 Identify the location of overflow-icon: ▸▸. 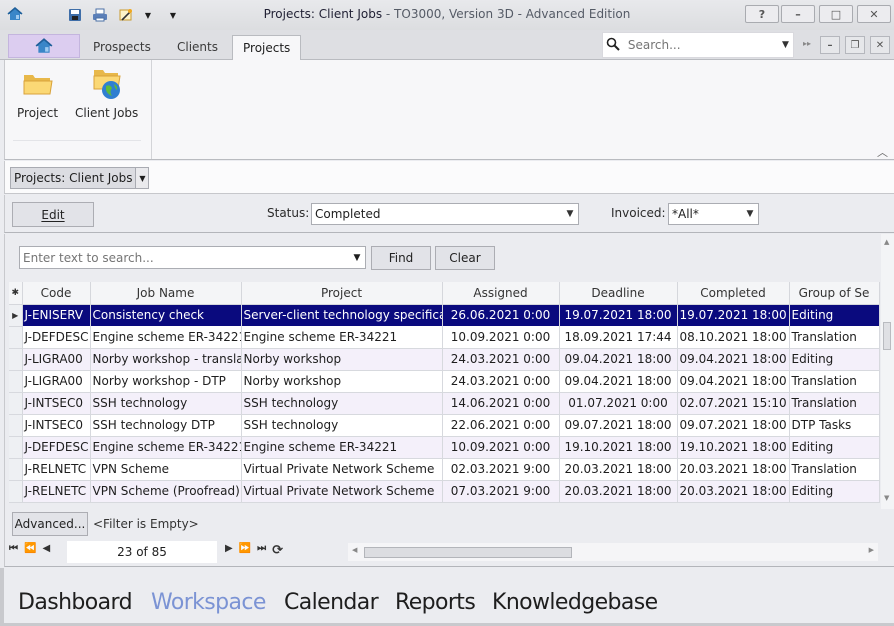
(807, 43).